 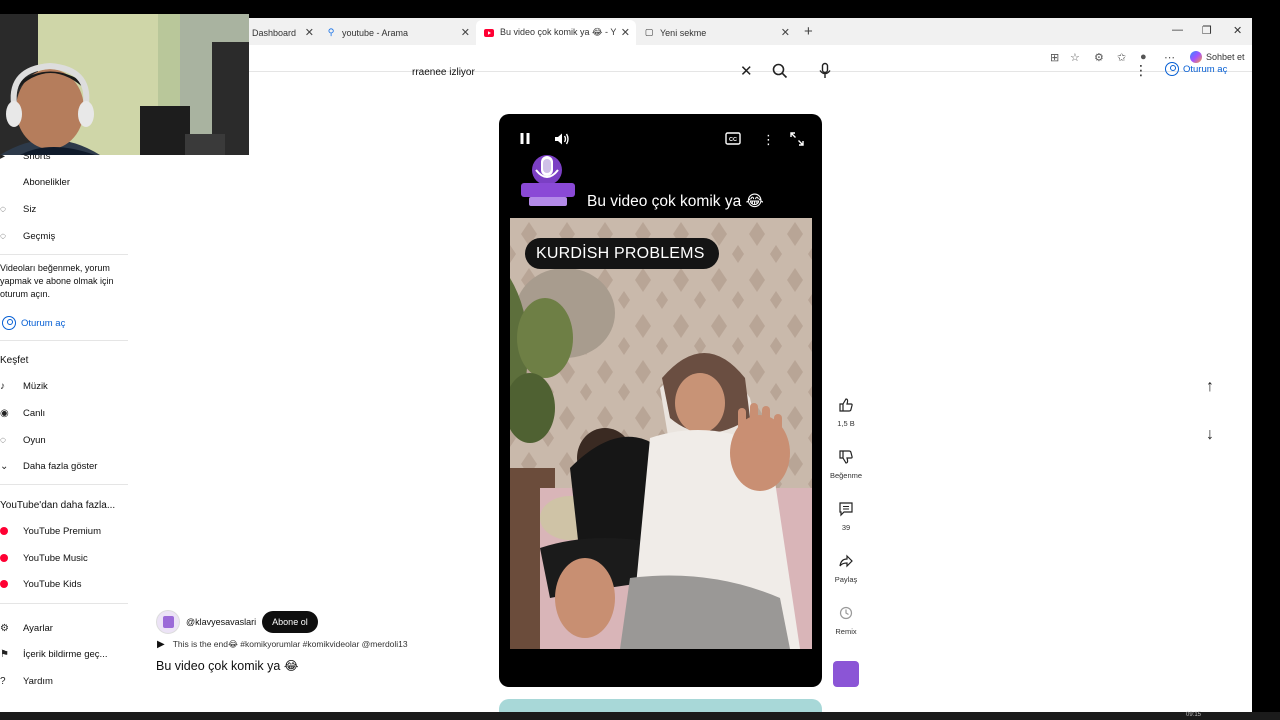 What do you see at coordinates (26, 628) in the screenshot?
I see `sidebar-item-settings: ⚙ Ayarlar` at bounding box center [26, 628].